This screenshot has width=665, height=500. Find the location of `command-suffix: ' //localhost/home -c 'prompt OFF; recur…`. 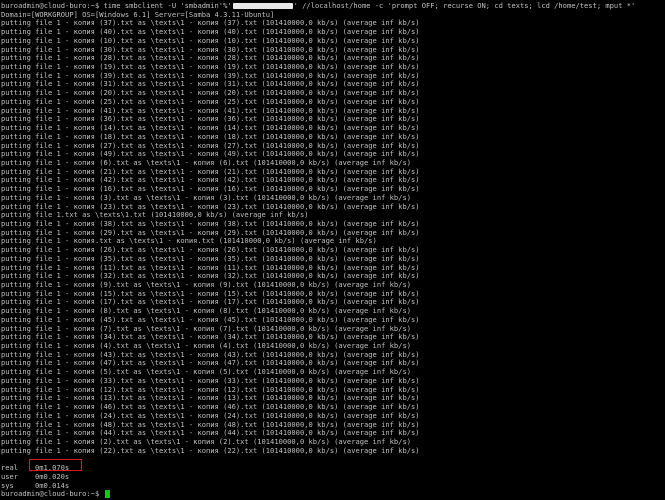

command-suffix: ' //localhost/home -c 'prompt OFF; recur… is located at coordinates (464, 5).